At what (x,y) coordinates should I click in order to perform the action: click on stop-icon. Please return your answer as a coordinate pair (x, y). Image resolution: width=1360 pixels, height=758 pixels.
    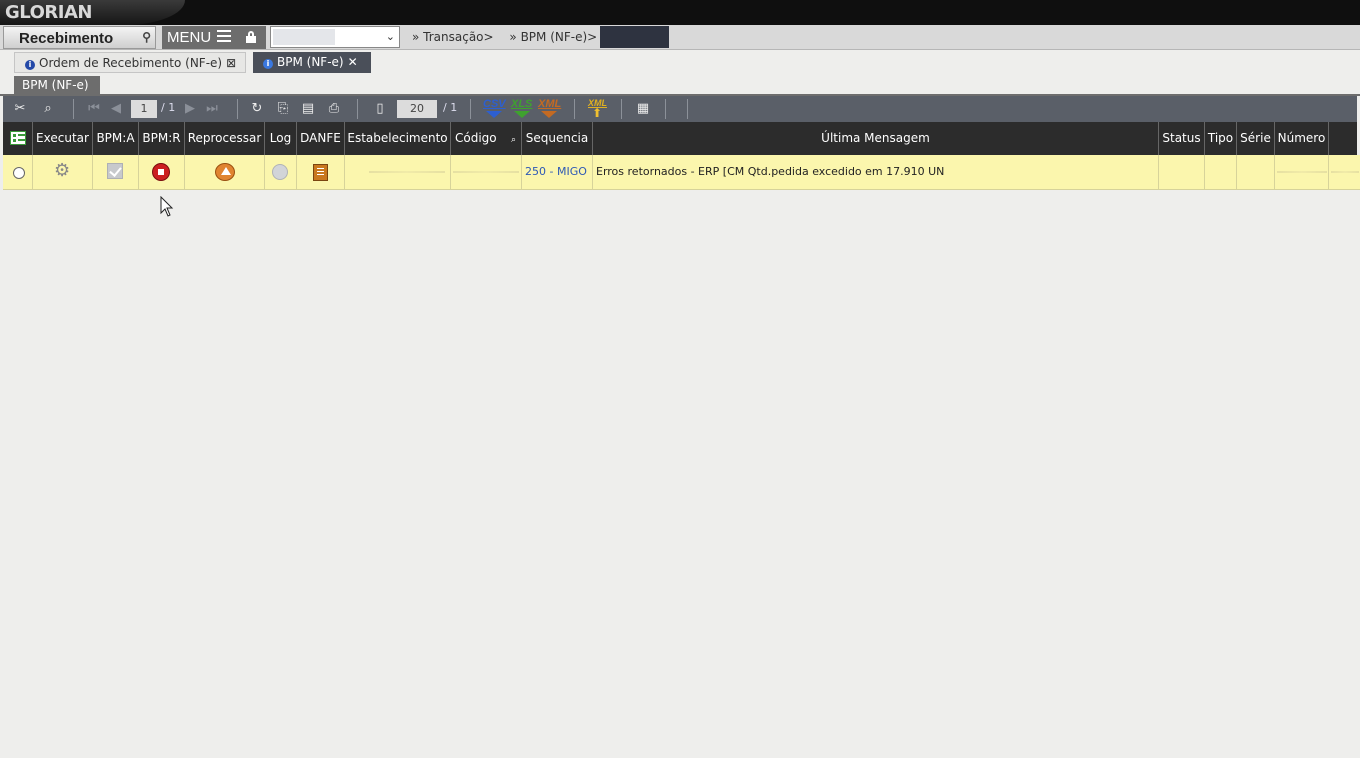
    Looking at the image, I should click on (161, 172).